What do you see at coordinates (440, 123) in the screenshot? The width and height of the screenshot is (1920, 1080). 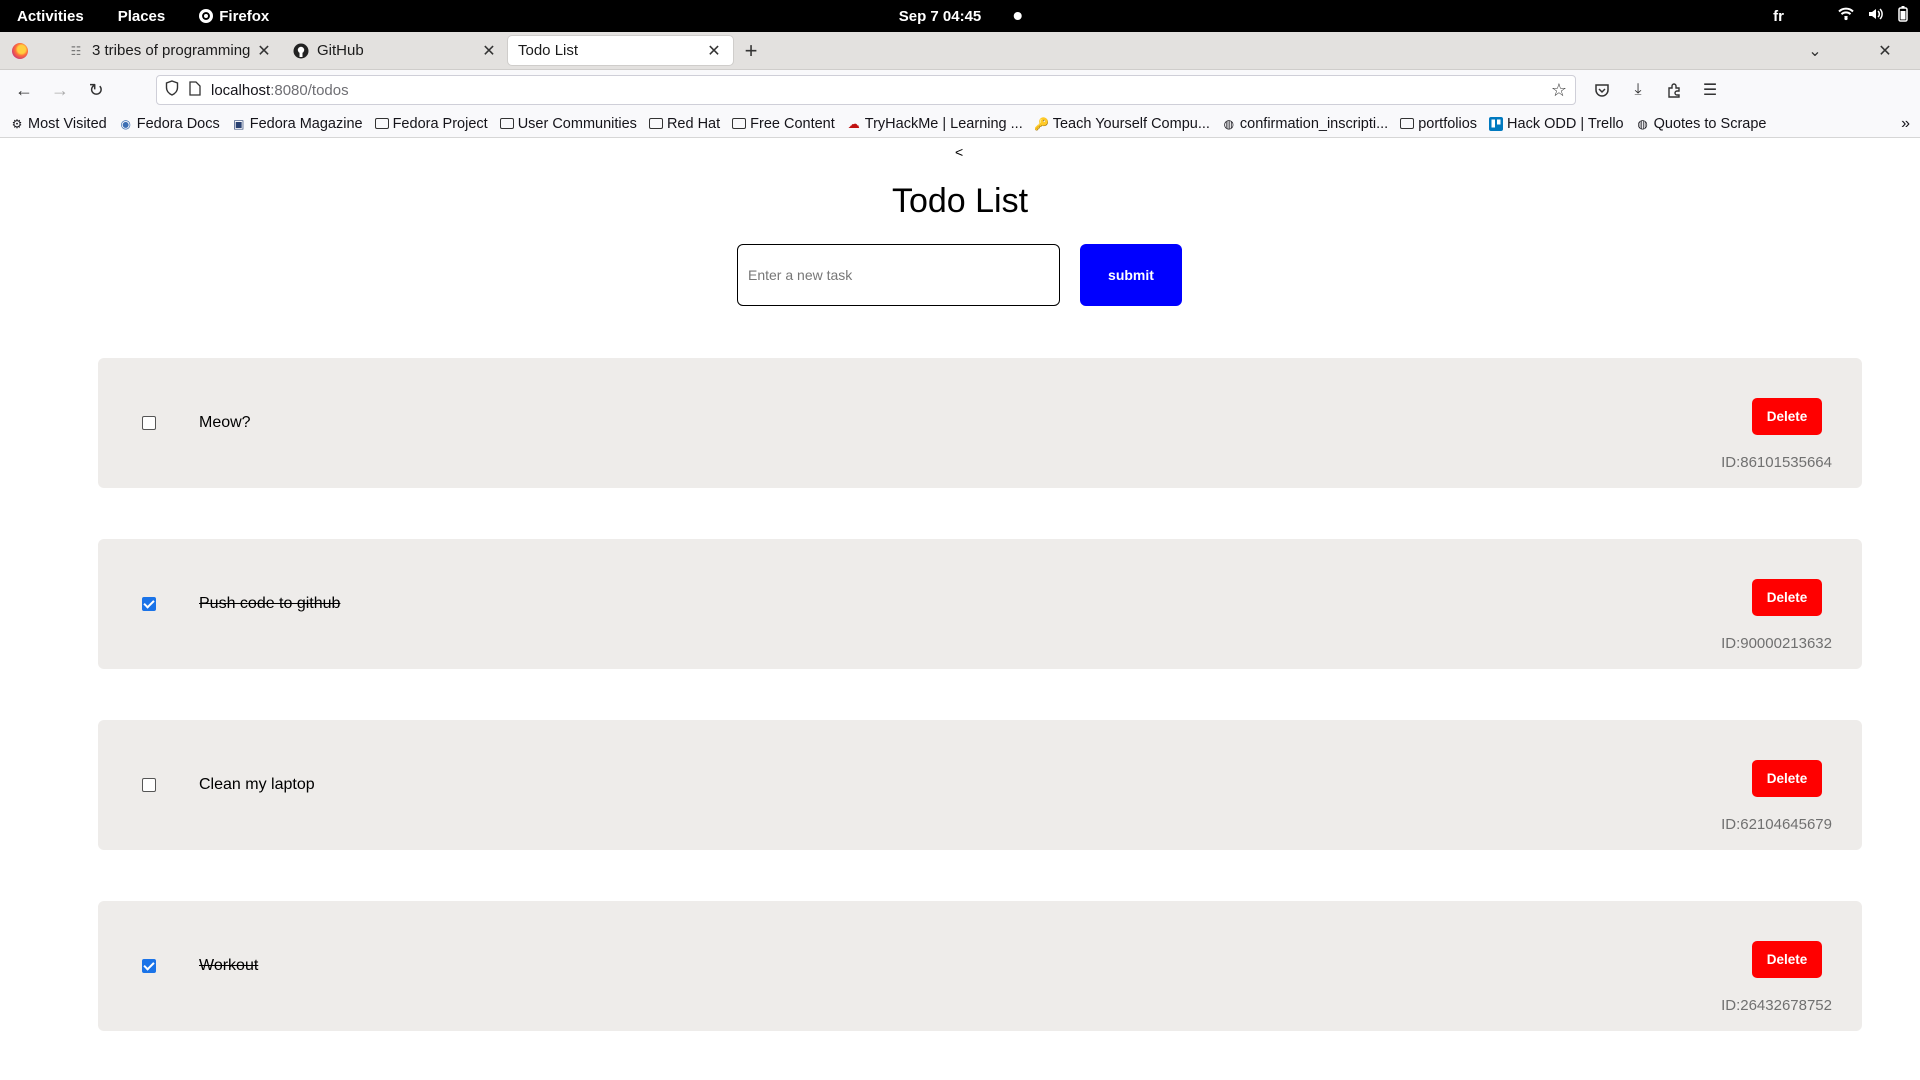 I see `bookmark-label: Fedora Project` at bounding box center [440, 123].